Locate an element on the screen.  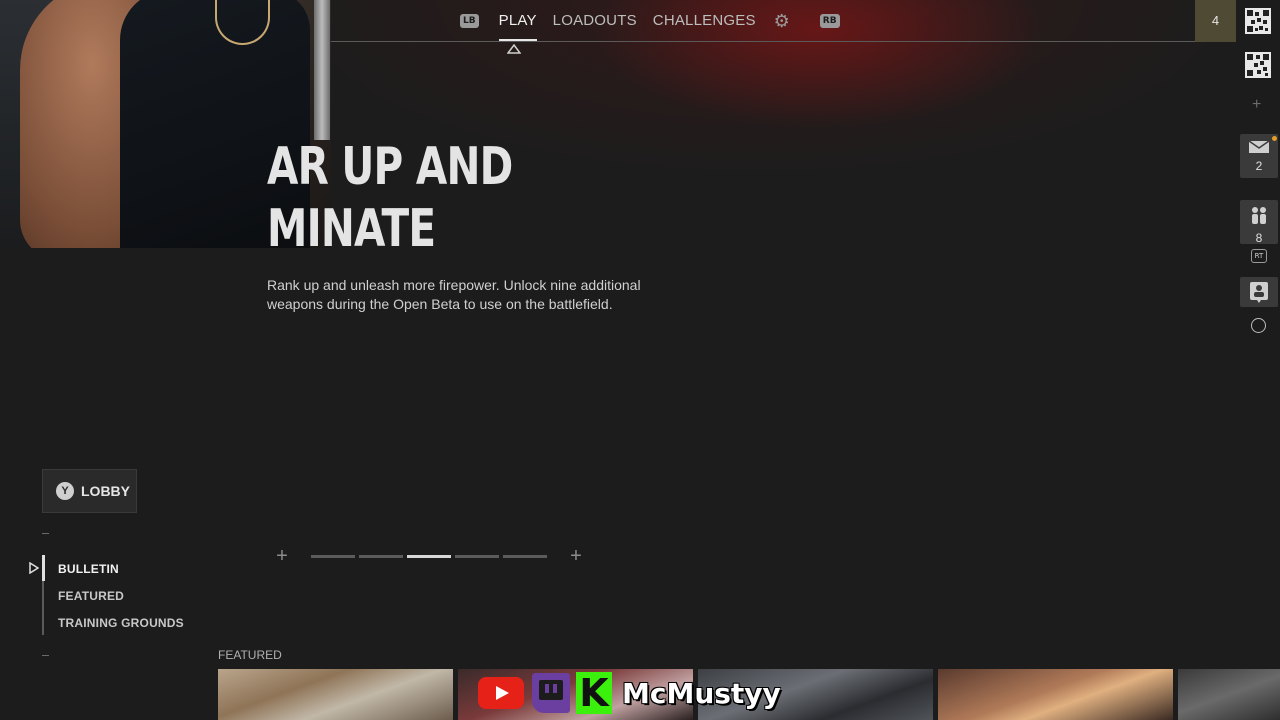
menu-item-featured: FEATURED is located at coordinates (91, 596).